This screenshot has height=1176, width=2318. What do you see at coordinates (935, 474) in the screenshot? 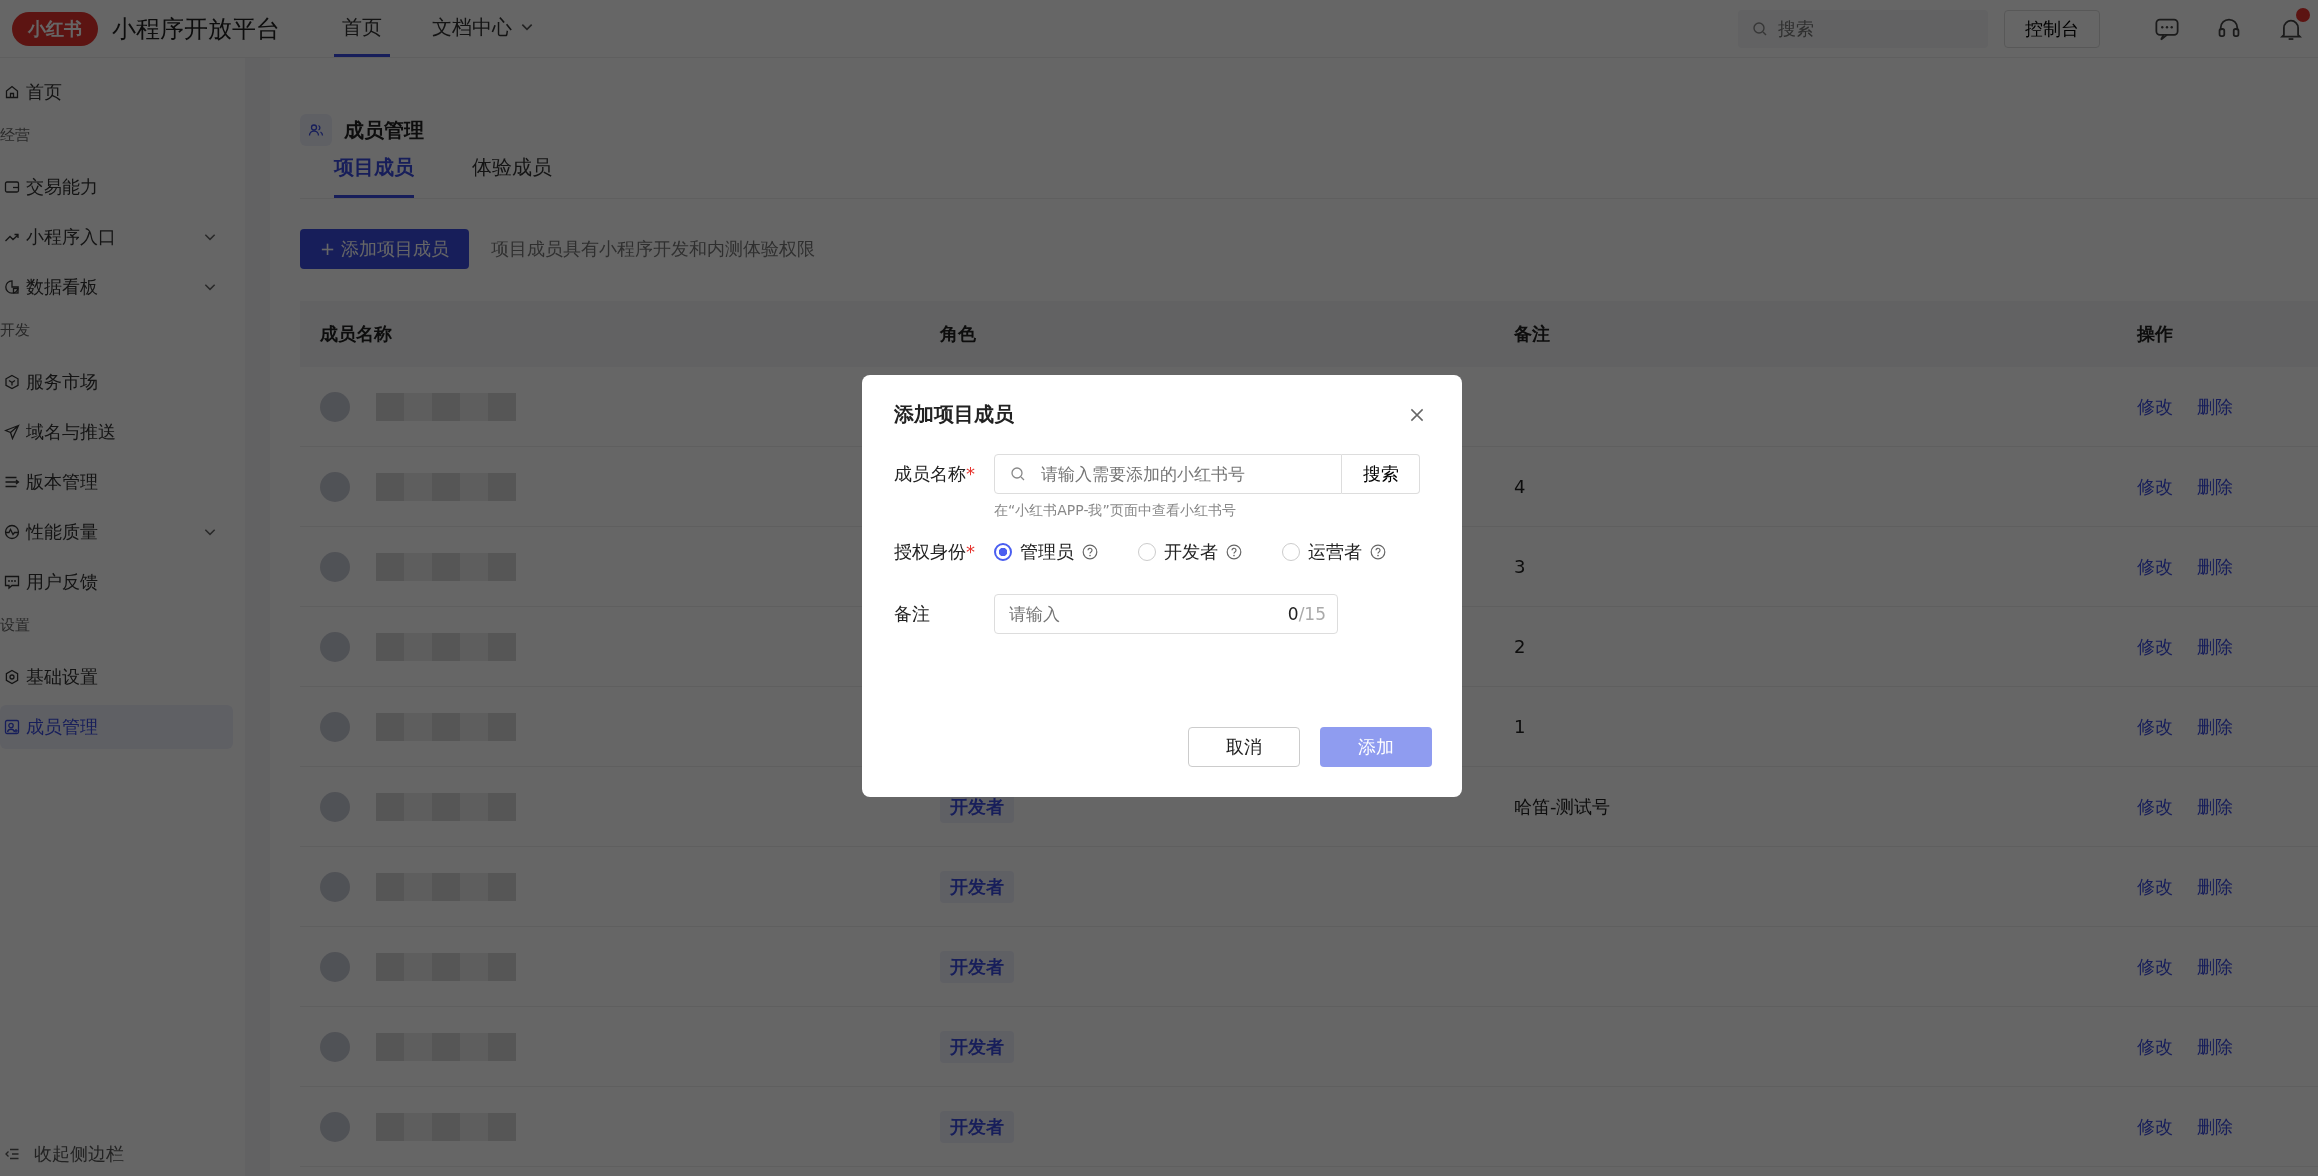
I see `field-label: 成员名称*` at bounding box center [935, 474].